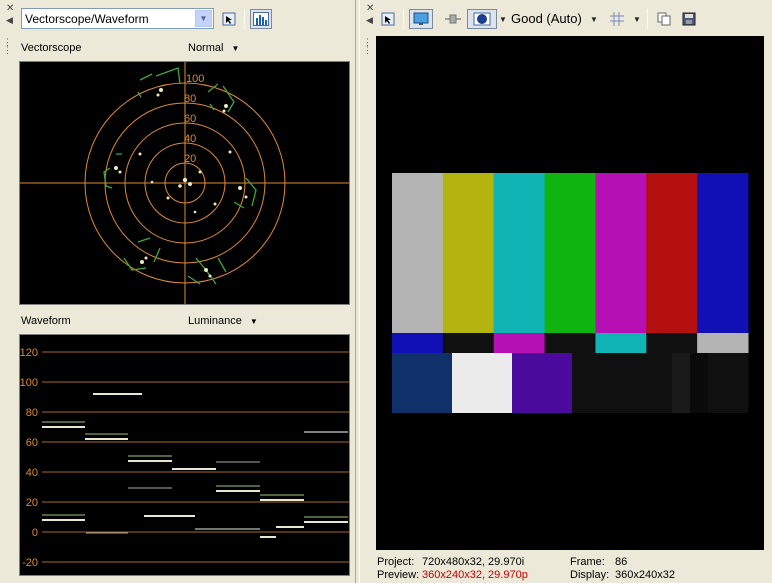 Image resolution: width=772 pixels, height=583 pixels. I want to click on split-screen-button, so click(453, 19).